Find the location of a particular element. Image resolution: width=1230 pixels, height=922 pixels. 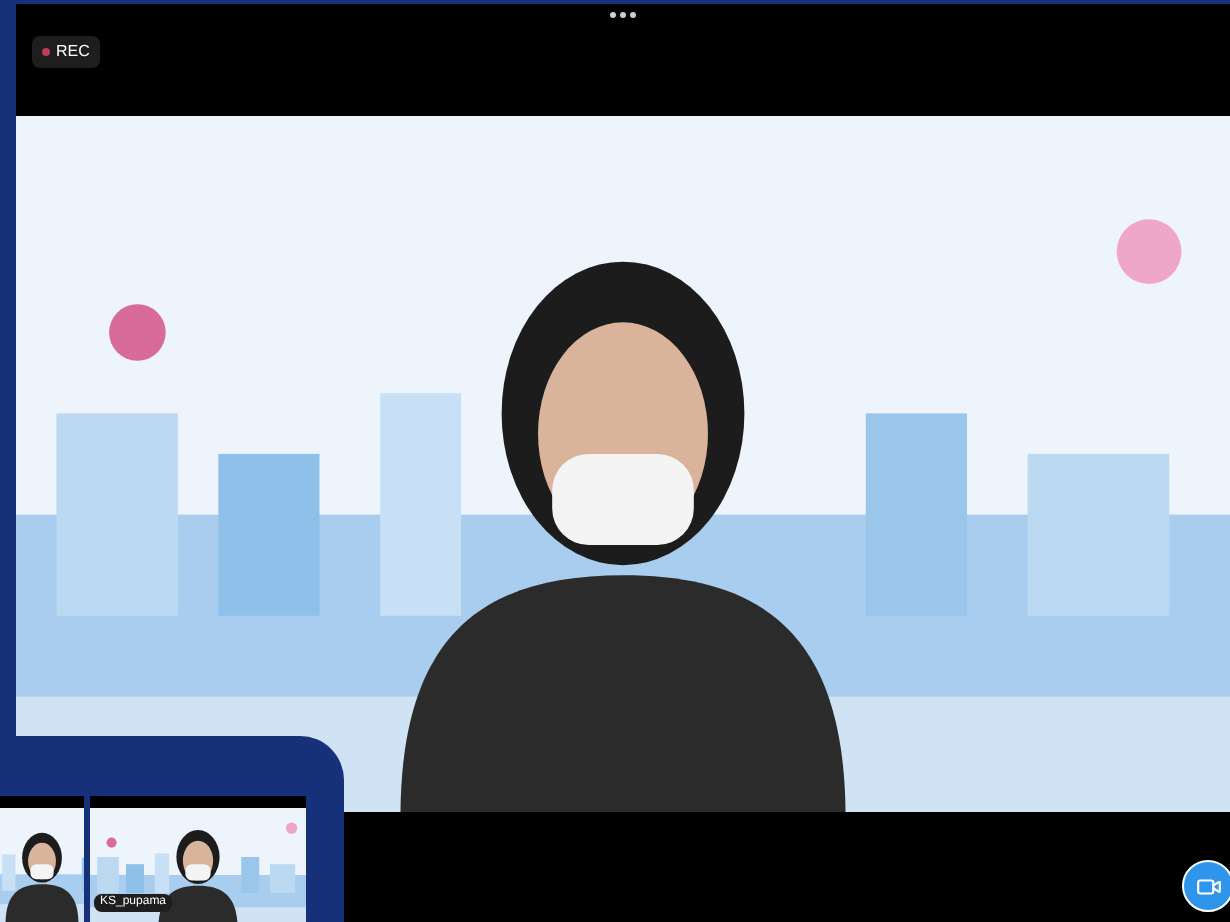

recording-label: REC is located at coordinates (73, 52).